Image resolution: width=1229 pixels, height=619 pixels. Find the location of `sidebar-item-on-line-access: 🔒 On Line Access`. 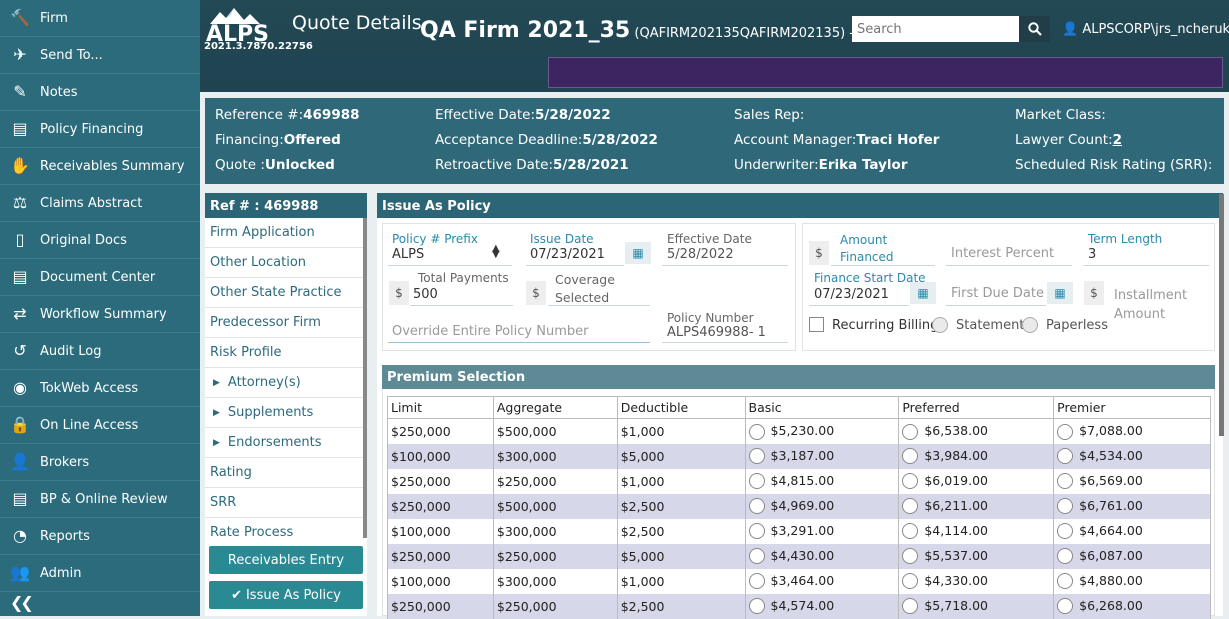

sidebar-item-on-line-access: 🔒 On Line Access is located at coordinates (100, 425).